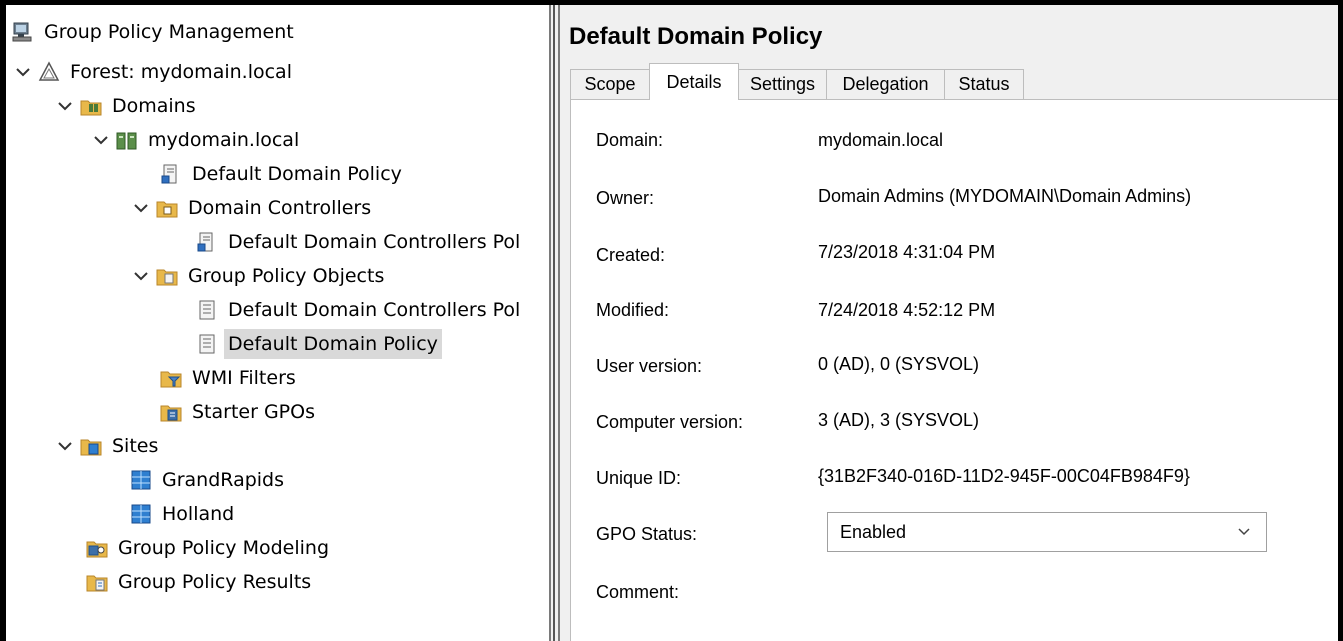  Describe the element at coordinates (631, 255) in the screenshot. I see `created-label: Created:` at that location.